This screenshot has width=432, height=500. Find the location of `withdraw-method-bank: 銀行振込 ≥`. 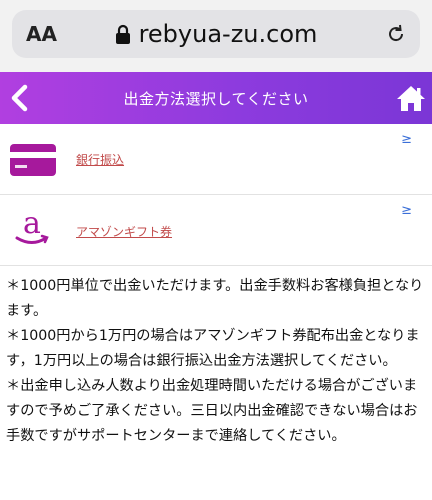

withdraw-method-bank: 銀行振込 ≥ is located at coordinates (216, 159).